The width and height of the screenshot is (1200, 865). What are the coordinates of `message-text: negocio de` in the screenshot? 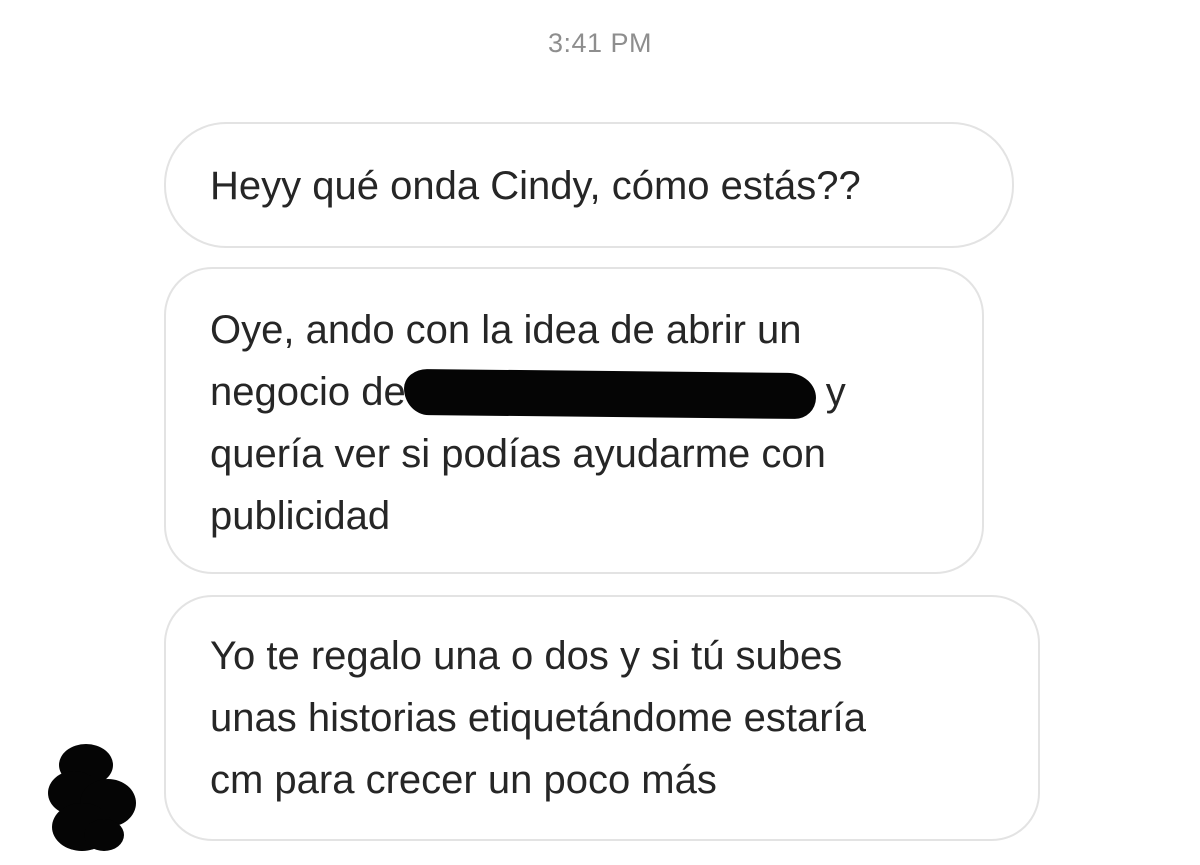 It's located at (308, 392).